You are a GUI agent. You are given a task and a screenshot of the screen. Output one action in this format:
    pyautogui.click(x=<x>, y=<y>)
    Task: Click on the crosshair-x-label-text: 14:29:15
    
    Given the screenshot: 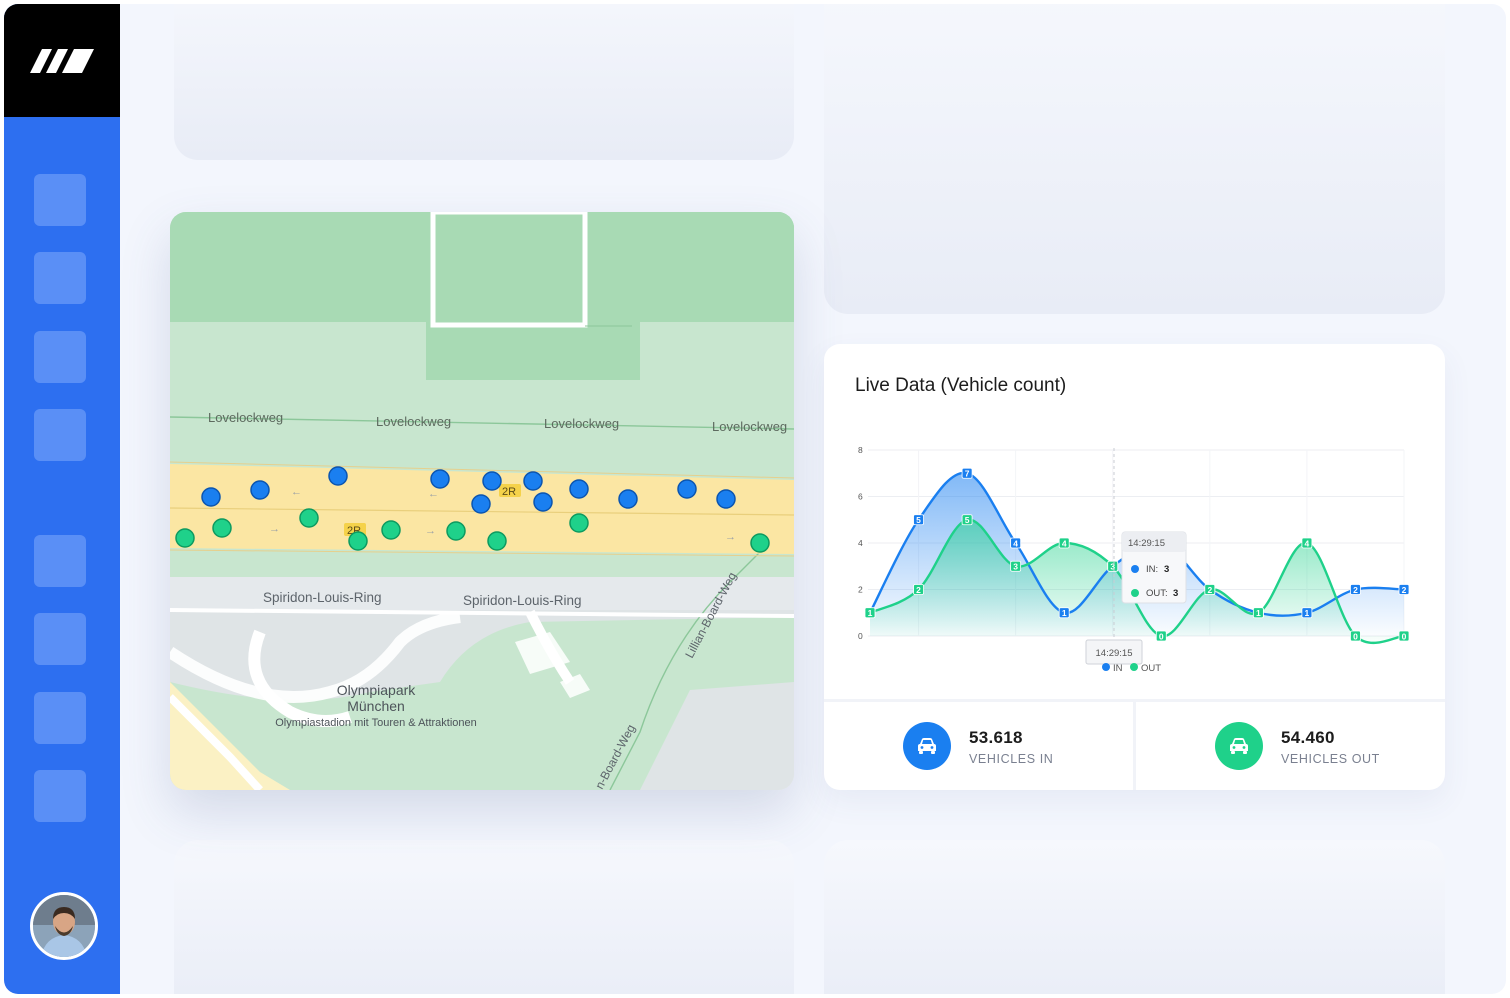 What is the action you would take?
    pyautogui.click(x=1114, y=653)
    